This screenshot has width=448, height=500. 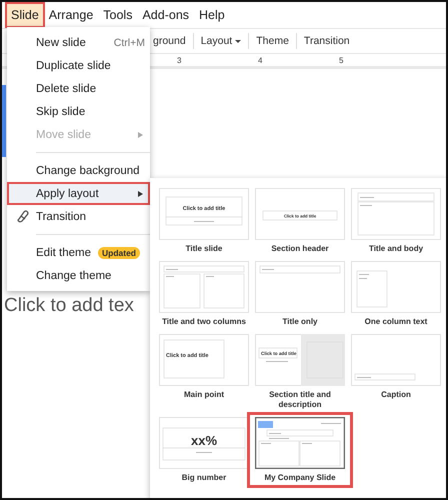 What do you see at coordinates (63, 252) in the screenshot?
I see `menu-item-label: Edit theme` at bounding box center [63, 252].